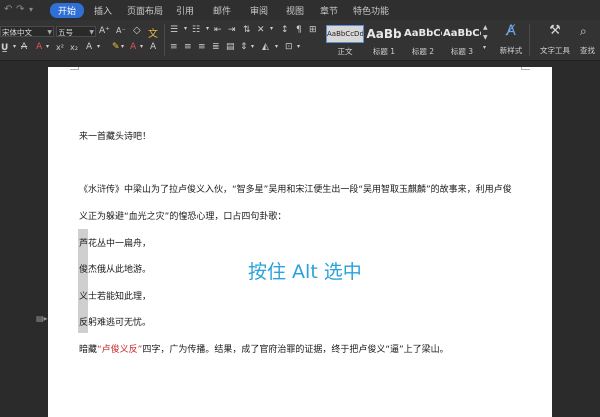 This screenshot has width=600, height=417. What do you see at coordinates (88, 350) in the screenshot?
I see `text-segment: 暗藏` at bounding box center [88, 350].